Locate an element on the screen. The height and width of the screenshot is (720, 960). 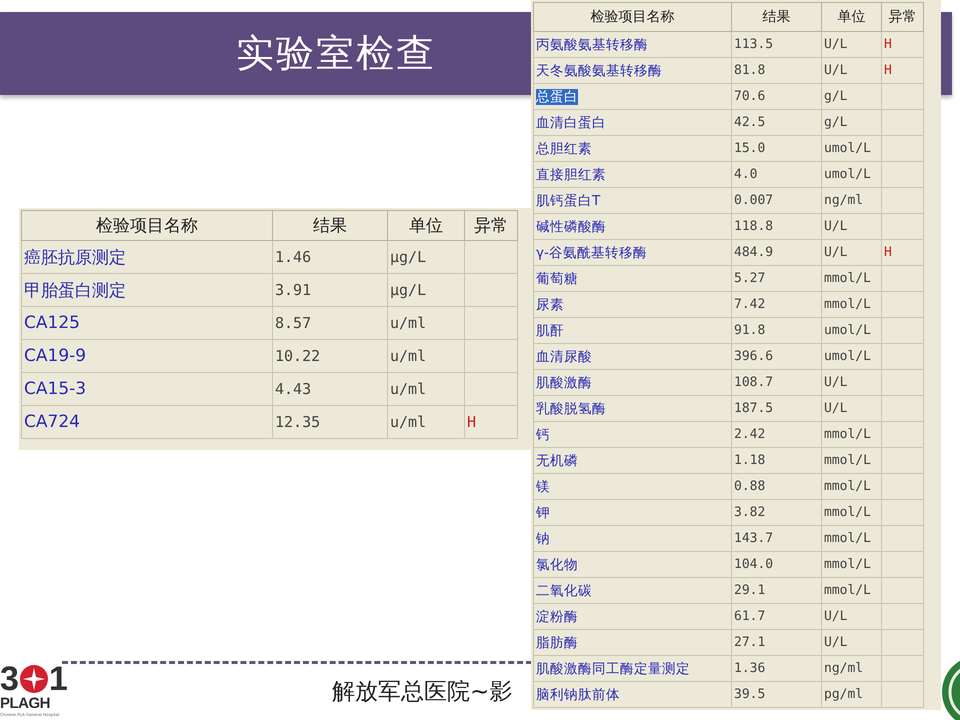
result-value: 143.7 is located at coordinates (754, 538).